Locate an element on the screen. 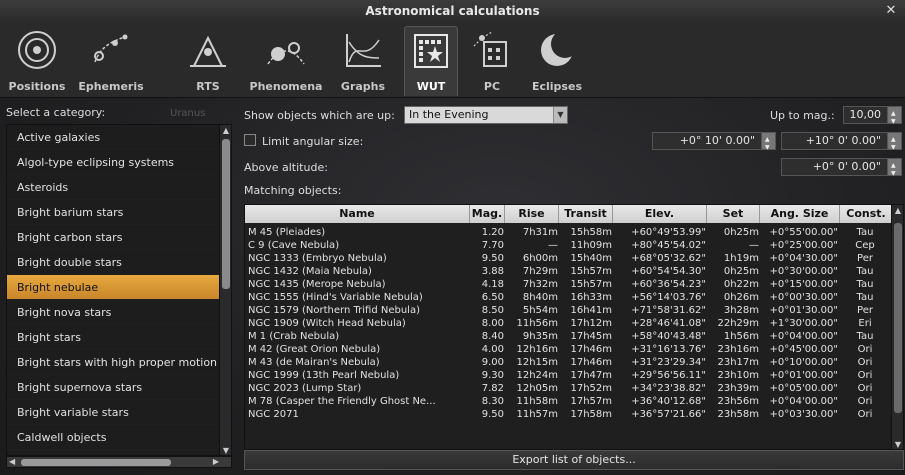  category-item: Bright stars with high proper motion is located at coordinates (113, 362).